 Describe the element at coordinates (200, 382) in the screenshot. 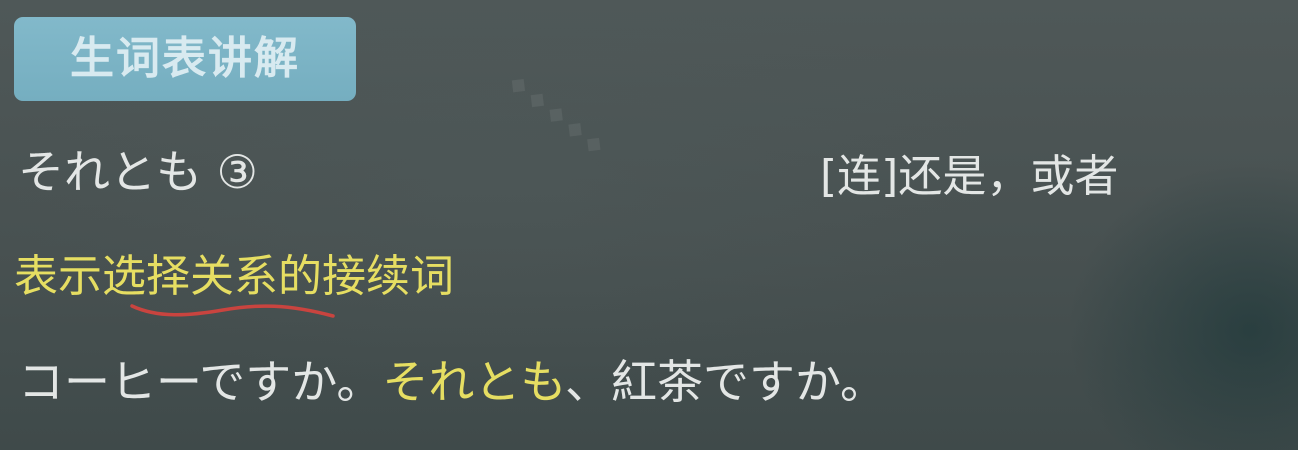

I see `example-part-1: コーヒーですか。` at that location.